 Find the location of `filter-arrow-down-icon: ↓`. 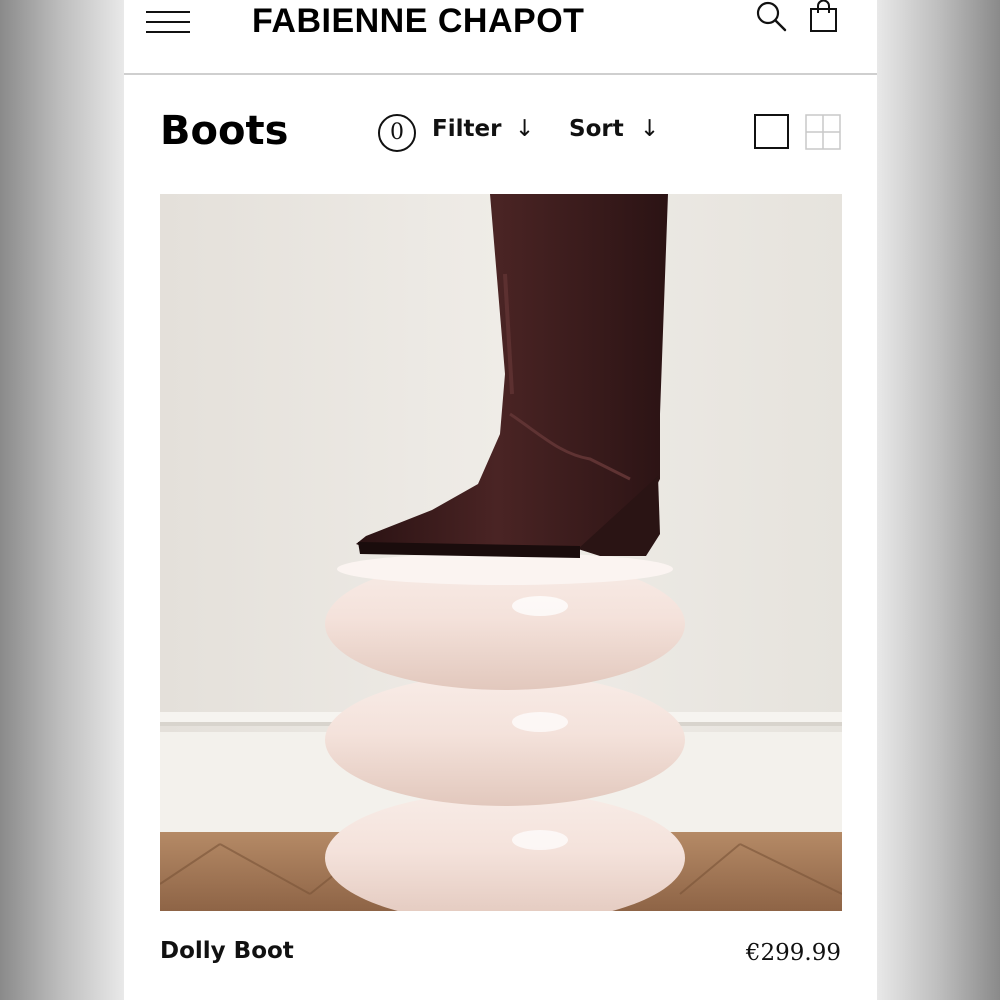

filter-arrow-down-icon: ↓ is located at coordinates (524, 129).